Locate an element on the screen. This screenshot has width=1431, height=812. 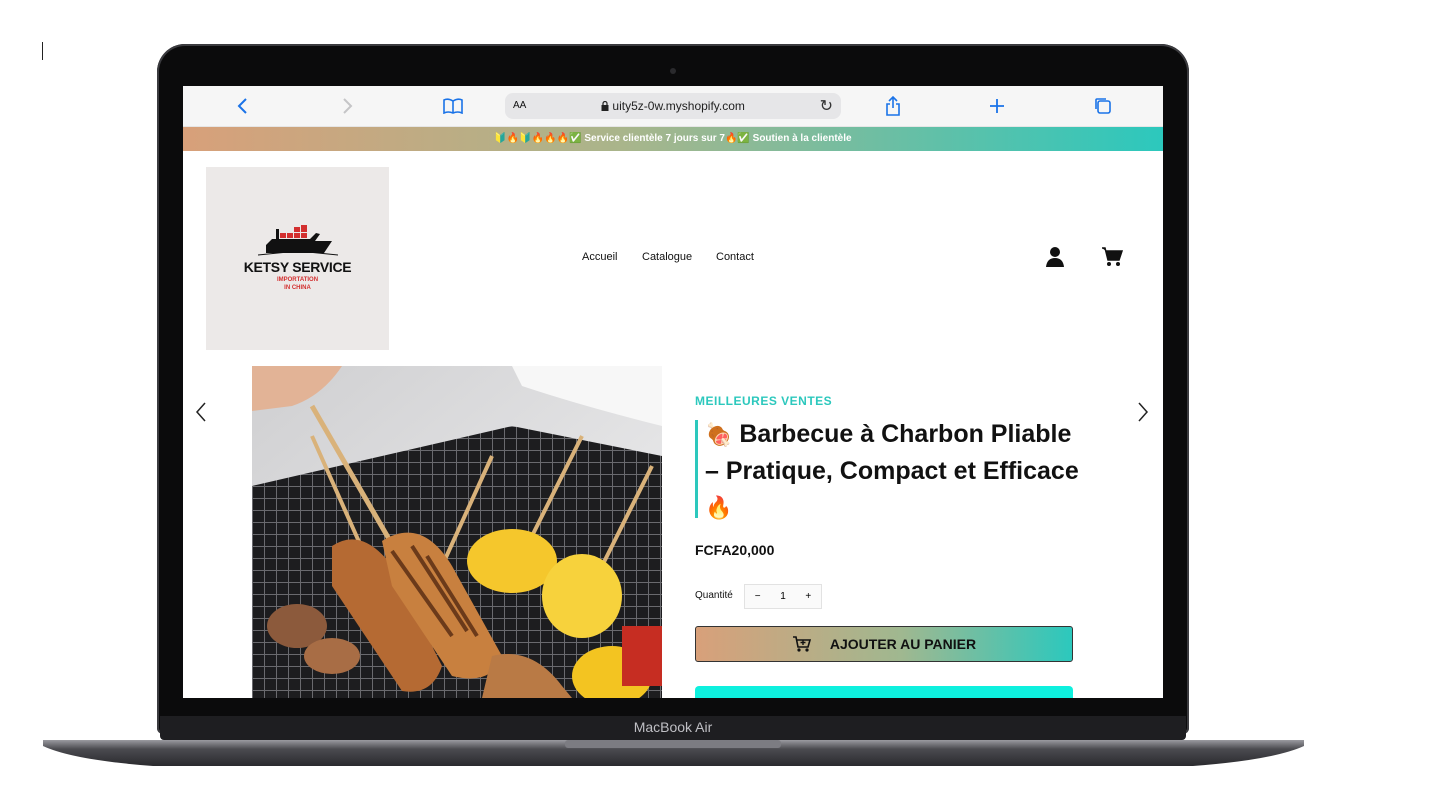
url-value: uity5z-0w.myshopify.com is located at coordinates (678, 106).